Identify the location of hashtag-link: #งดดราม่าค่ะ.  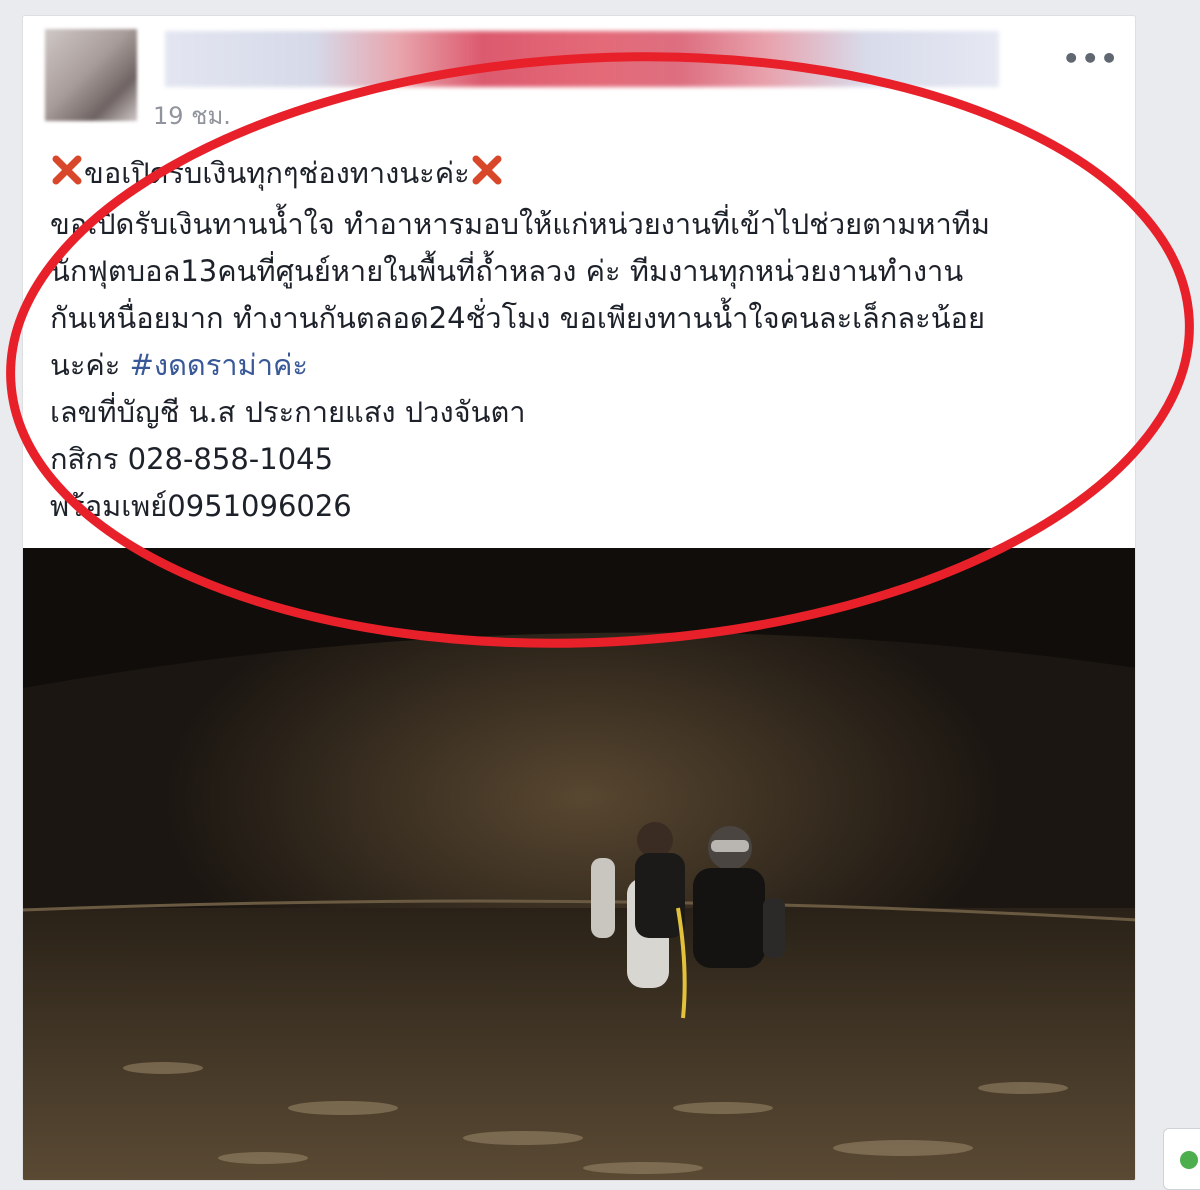
(219, 365).